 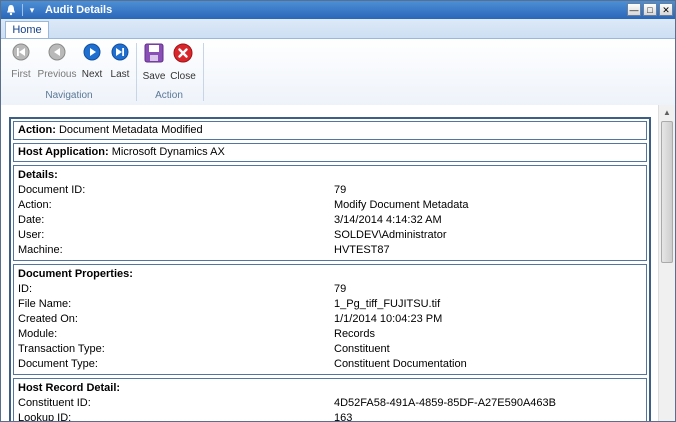 I want to click on property-row: Document Type: Constituent Documentation, so click(x=330, y=364).